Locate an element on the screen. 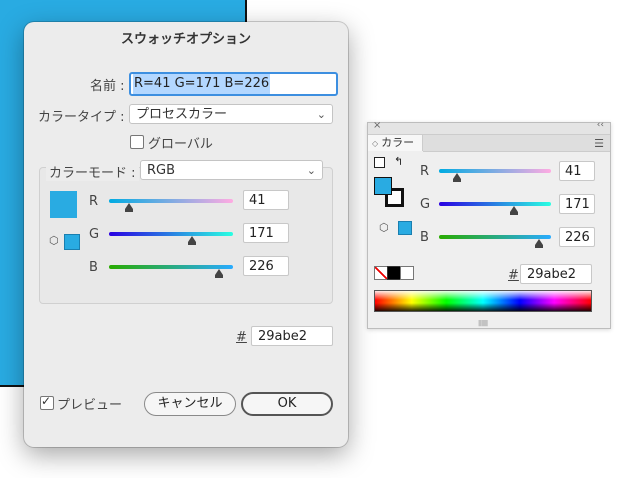 The height and width of the screenshot is (478, 637). swatch-name-value: R=41 G=171 B=226 is located at coordinates (202, 84).